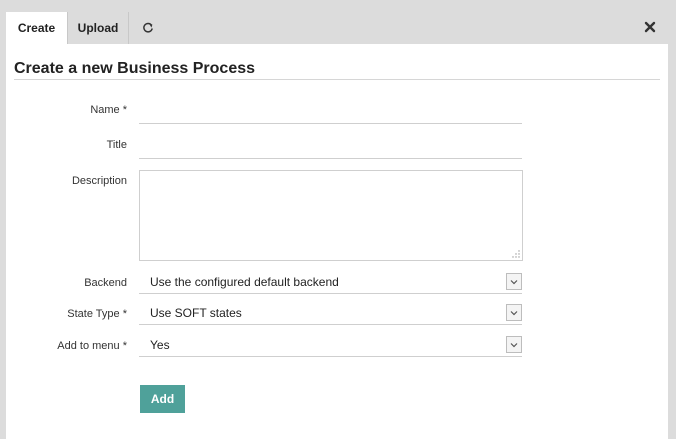 The width and height of the screenshot is (676, 439). Describe the element at coordinates (135, 68) in the screenshot. I see `page-title: Create a new Business Process` at that location.